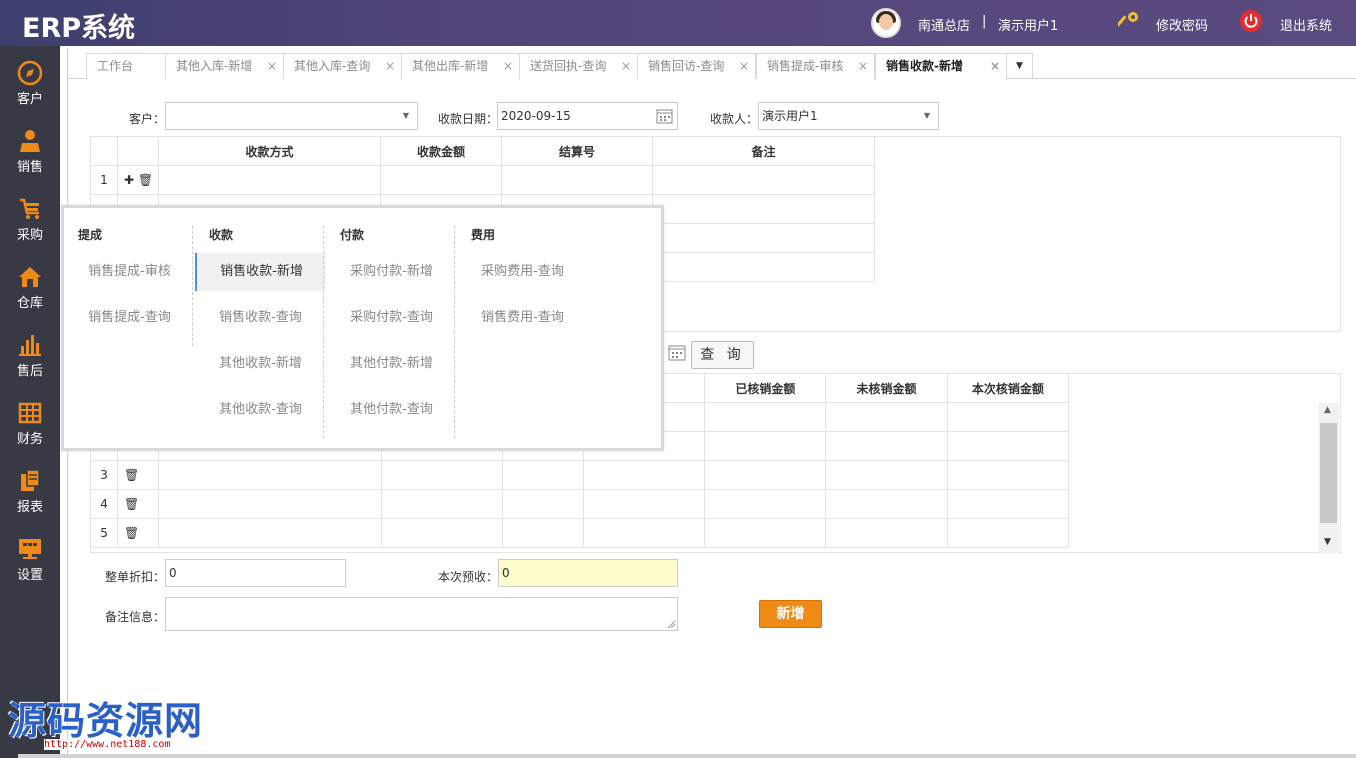 This screenshot has height=758, width=1356. I want to click on payee-label: 收款人：, so click(734, 119).